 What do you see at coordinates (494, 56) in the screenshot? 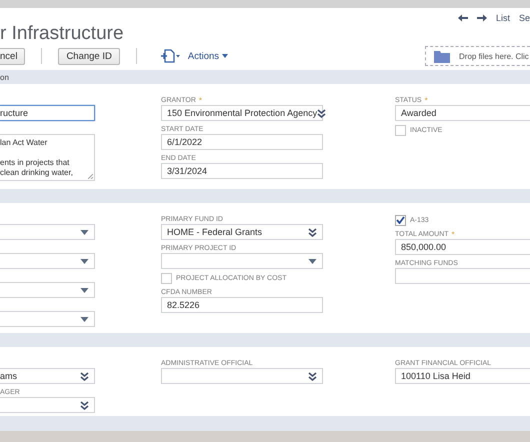
I see `drop-zone-text: Drop files here. Clic` at bounding box center [494, 56].